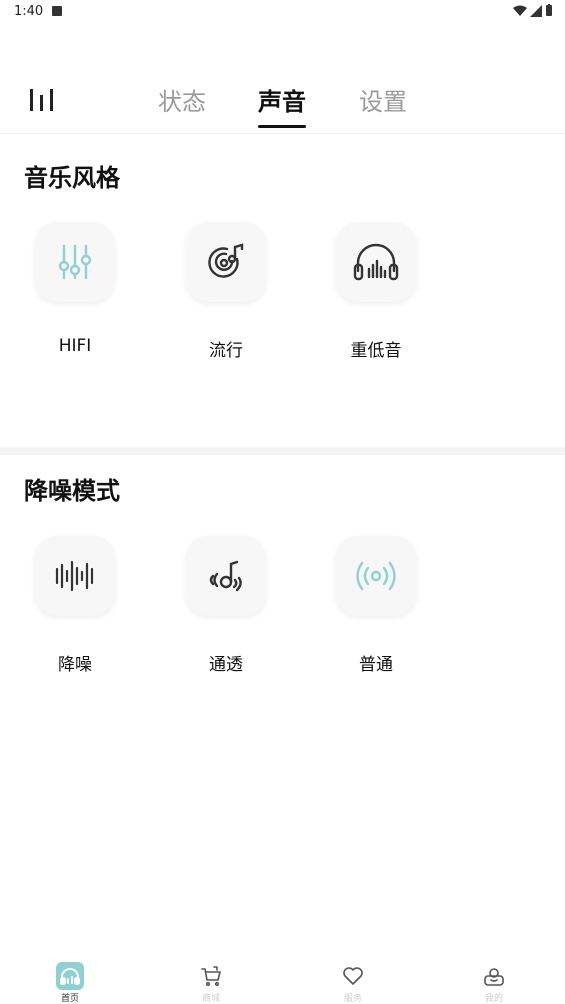 The width and height of the screenshot is (565, 1004). I want to click on style-hifi-button, so click(75, 262).